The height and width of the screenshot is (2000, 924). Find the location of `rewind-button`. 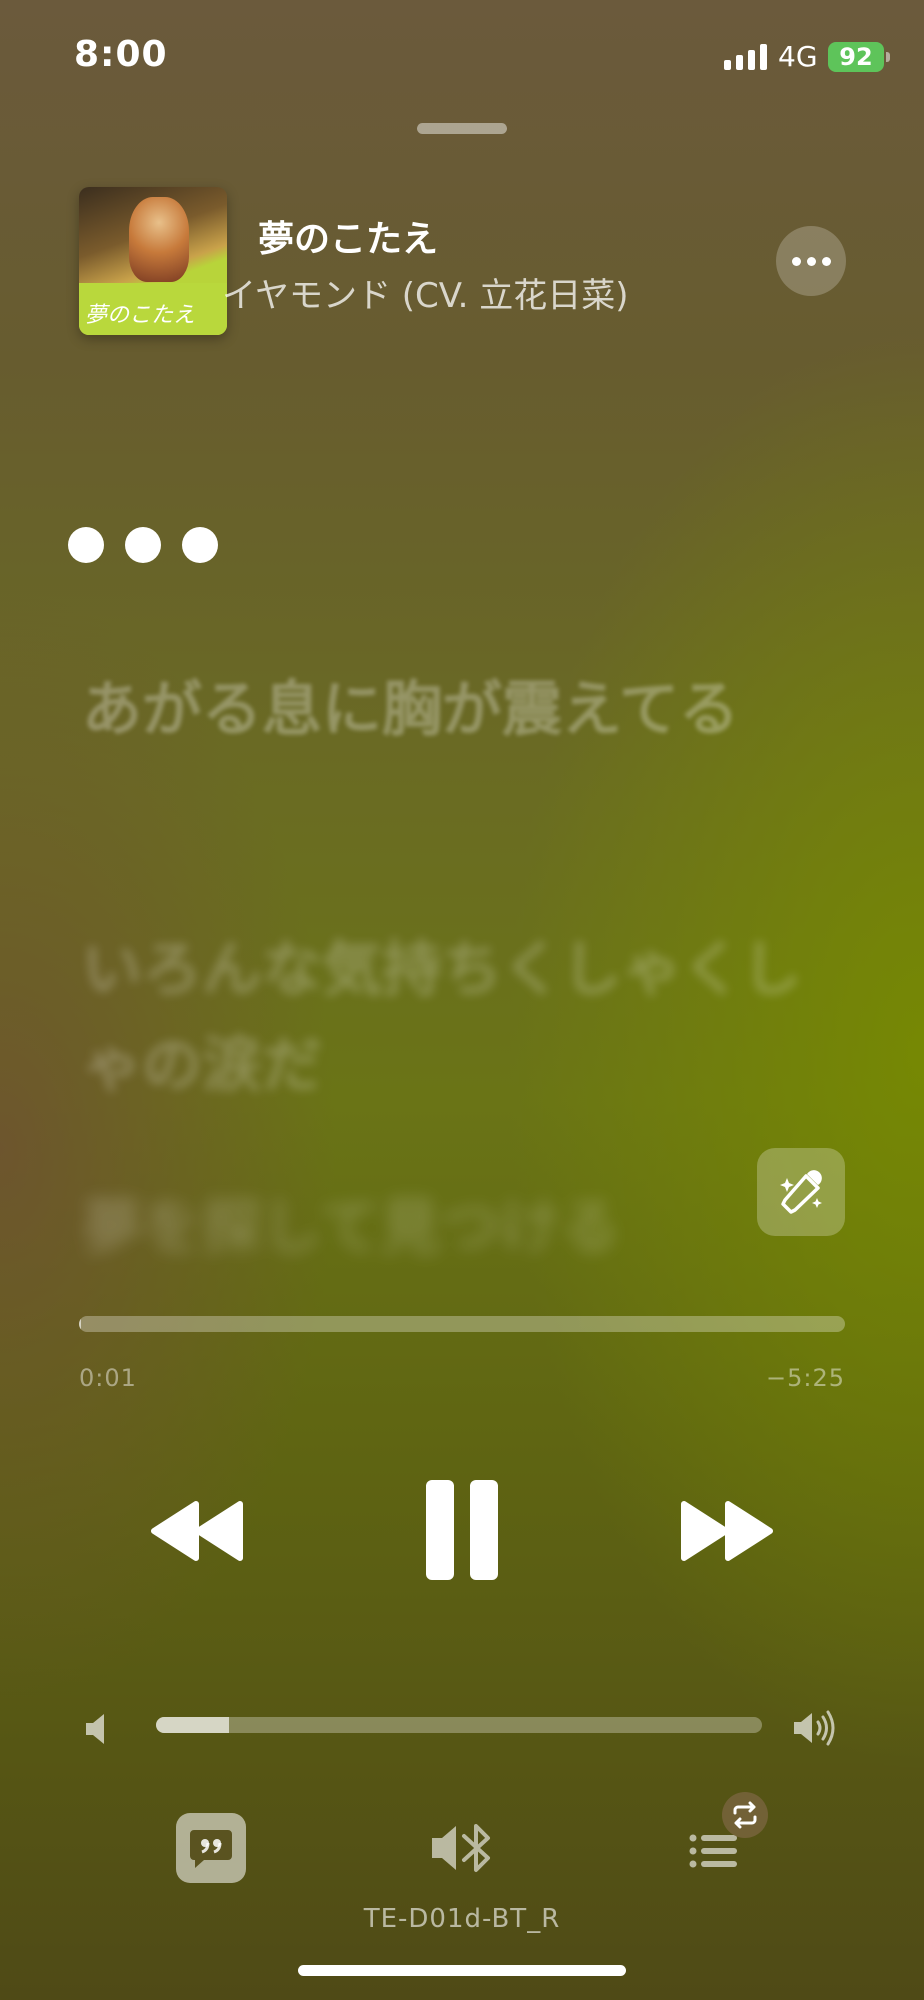

rewind-button is located at coordinates (198, 1531).